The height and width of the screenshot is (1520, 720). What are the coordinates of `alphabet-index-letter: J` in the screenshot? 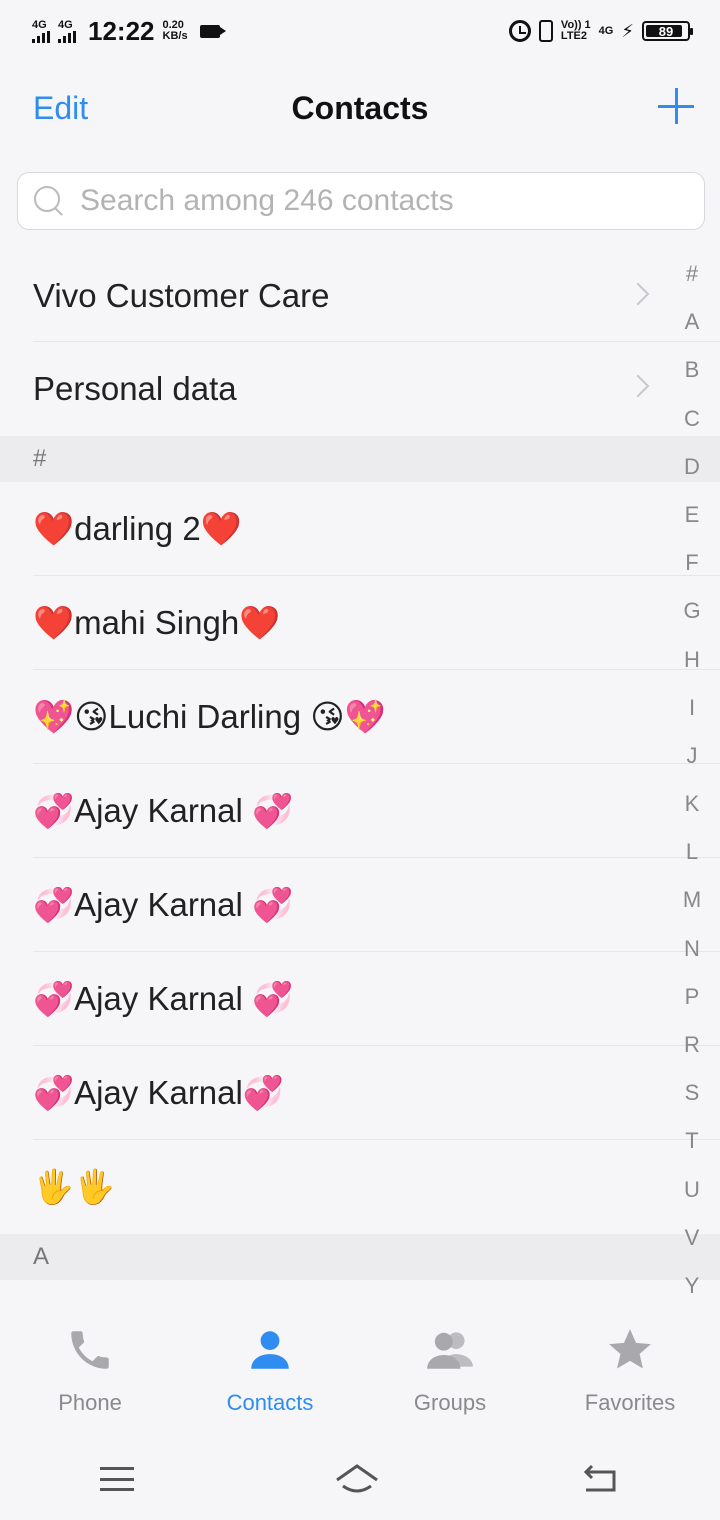 It's located at (692, 760).